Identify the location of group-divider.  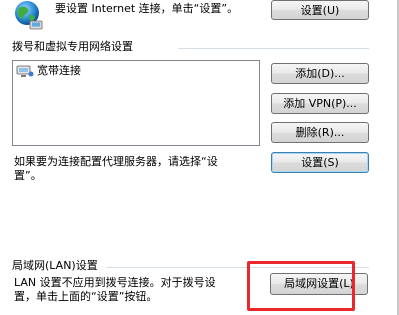
(273, 48).